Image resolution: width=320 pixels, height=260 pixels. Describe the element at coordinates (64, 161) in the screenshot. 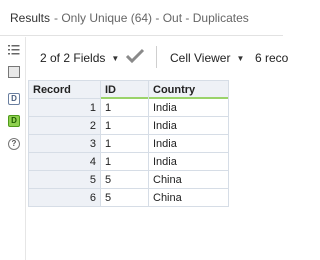

I see `record-number: 4` at that location.